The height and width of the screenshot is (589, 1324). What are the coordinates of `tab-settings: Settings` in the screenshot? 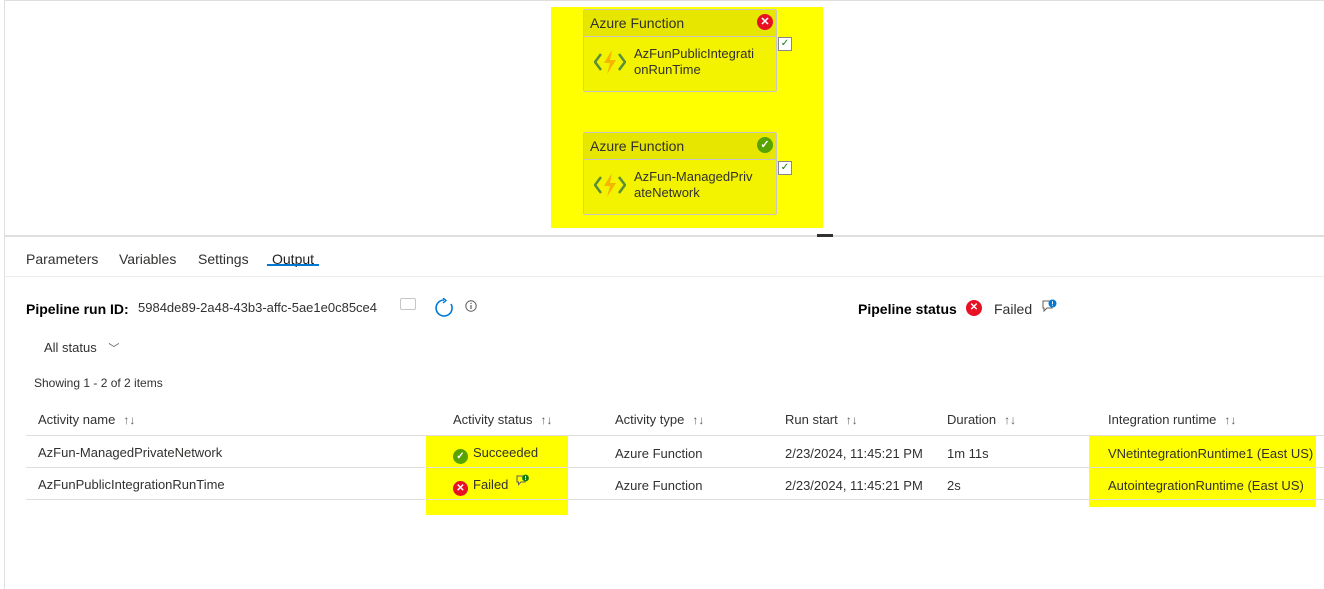 It's located at (223, 259).